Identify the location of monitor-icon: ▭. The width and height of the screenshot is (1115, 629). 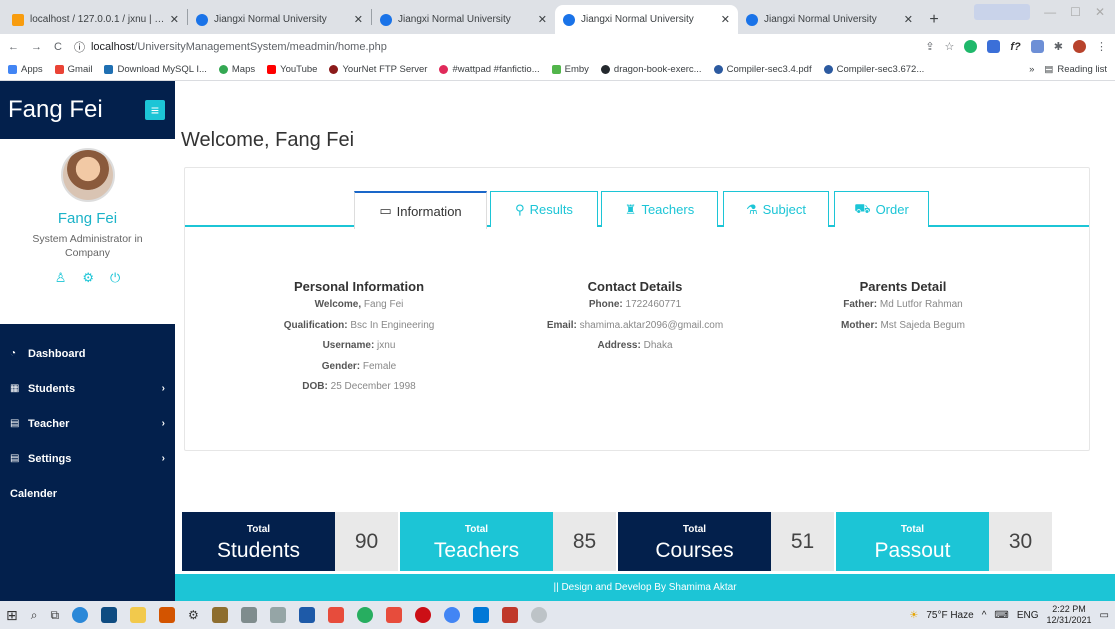
(385, 210).